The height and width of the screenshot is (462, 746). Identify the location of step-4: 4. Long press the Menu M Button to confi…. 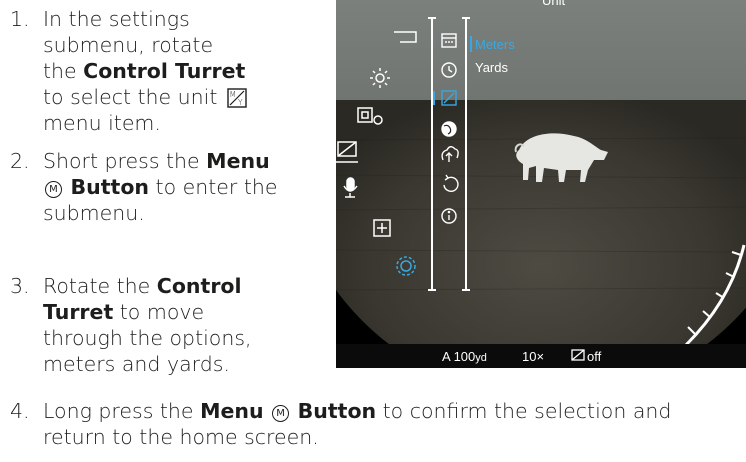
(378, 428).